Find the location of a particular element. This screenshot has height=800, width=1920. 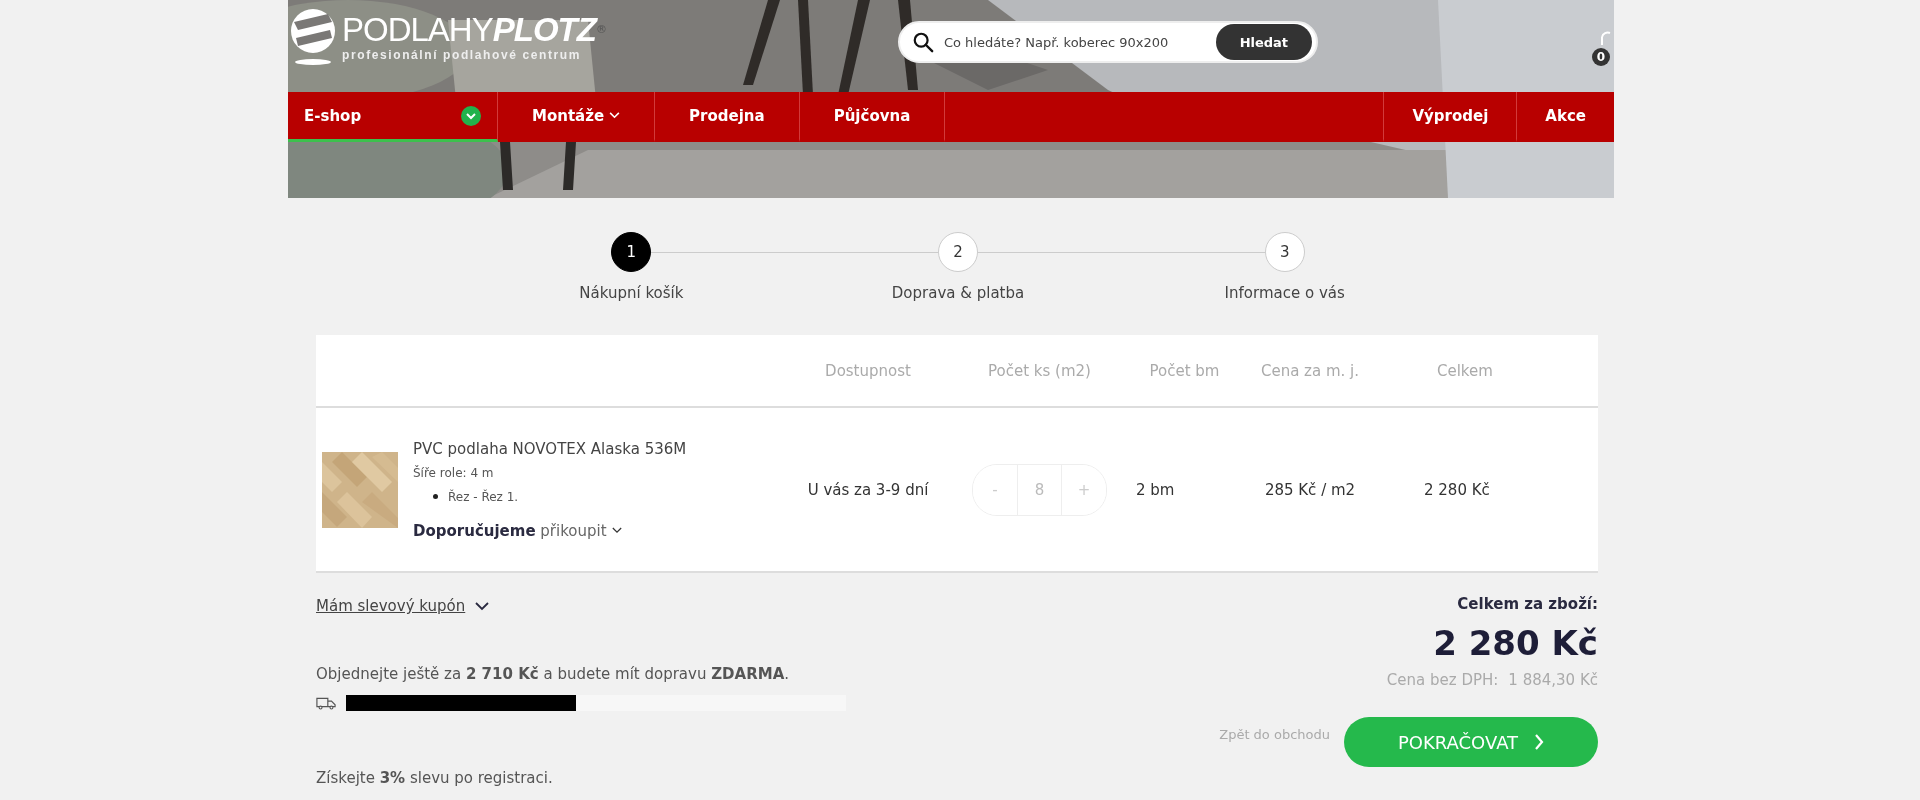

bullet-icon is located at coordinates (435, 496).